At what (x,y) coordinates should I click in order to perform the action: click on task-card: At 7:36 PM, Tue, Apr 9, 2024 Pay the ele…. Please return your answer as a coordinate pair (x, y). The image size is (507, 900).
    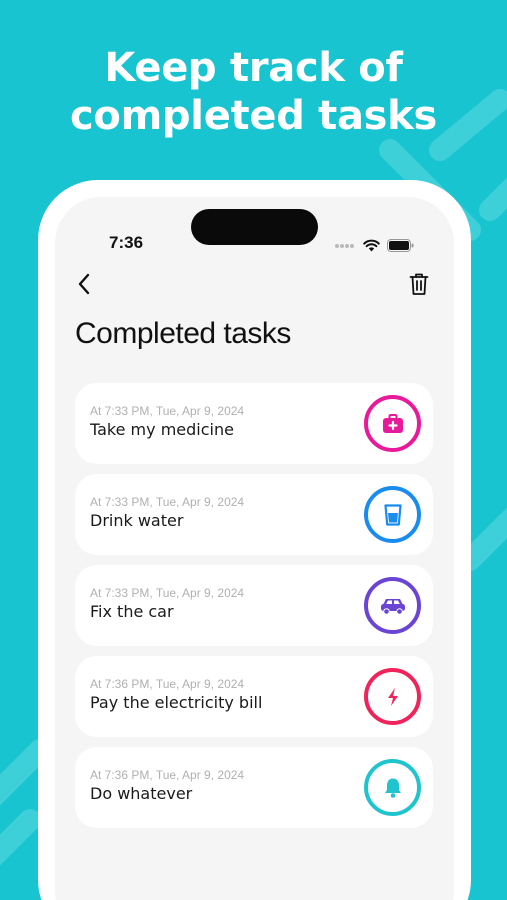
    Looking at the image, I should click on (254, 696).